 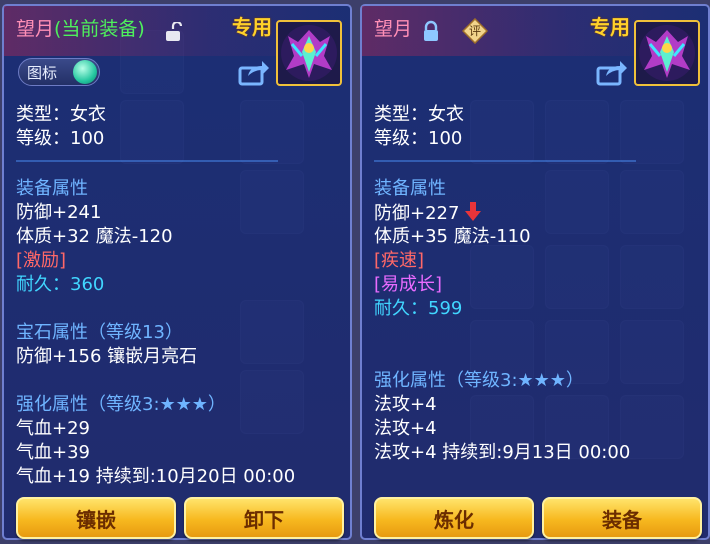 What do you see at coordinates (41, 260) in the screenshot?
I see `special-effect: [激励]` at bounding box center [41, 260].